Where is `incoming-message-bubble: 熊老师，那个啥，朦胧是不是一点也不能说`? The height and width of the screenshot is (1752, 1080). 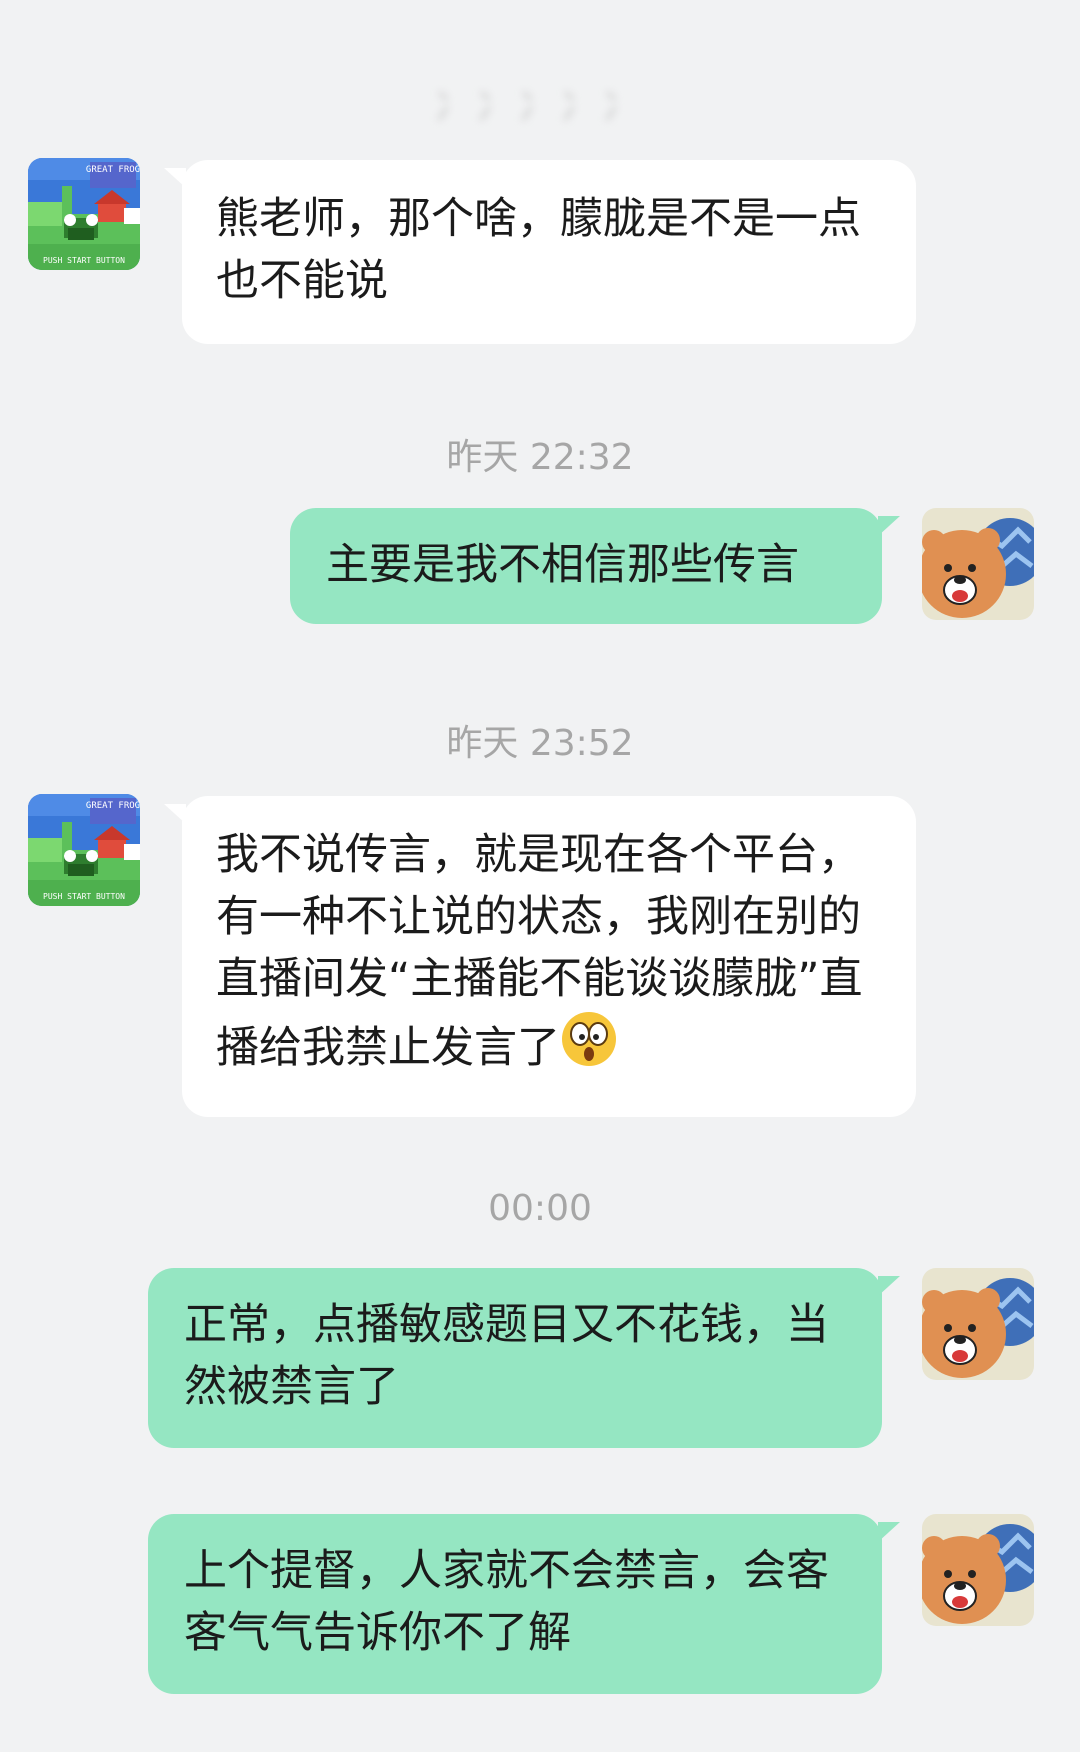 incoming-message-bubble: 熊老师，那个啥，朦胧是不是一点也不能说 is located at coordinates (540, 252).